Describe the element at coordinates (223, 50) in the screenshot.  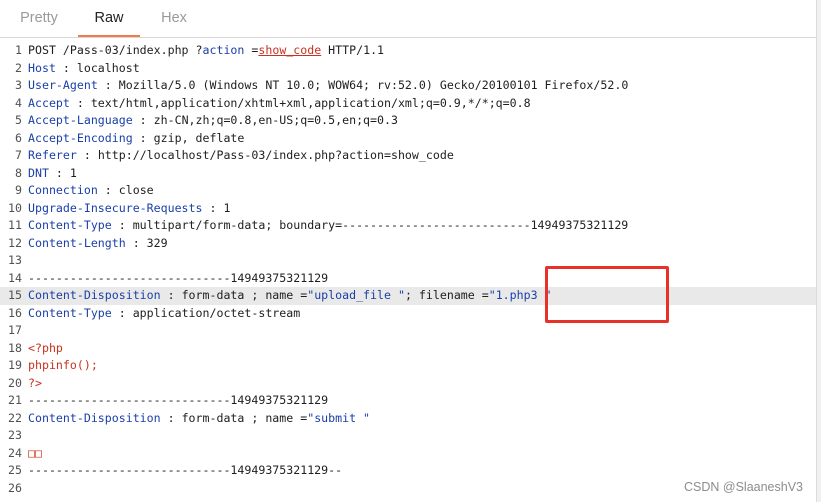
I see `header-token: action` at that location.